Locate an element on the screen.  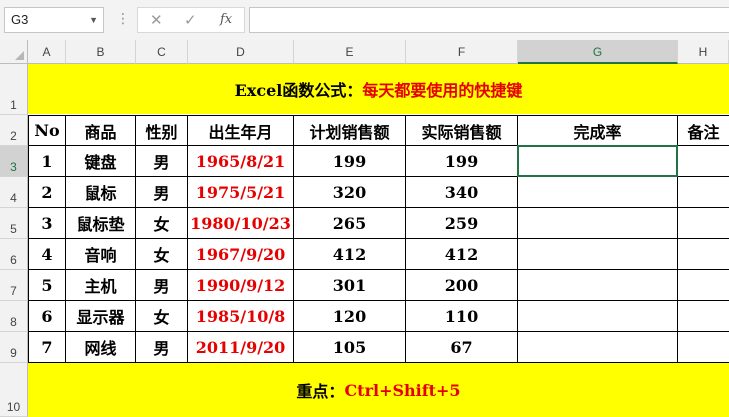
more-options-icon: ⋮ is located at coordinates (123, 19).